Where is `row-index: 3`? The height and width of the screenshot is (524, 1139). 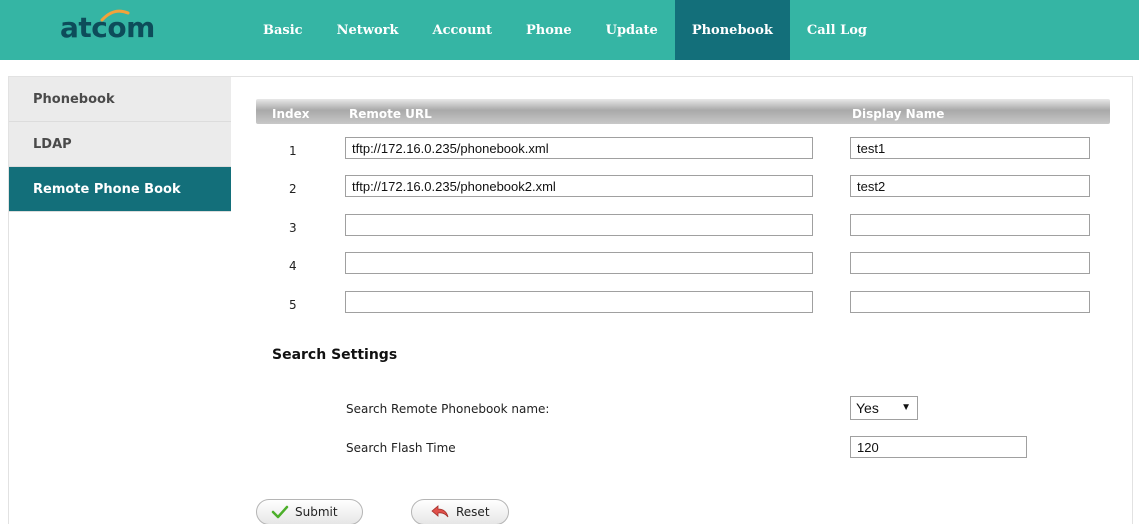
row-index: 3 is located at coordinates (293, 228).